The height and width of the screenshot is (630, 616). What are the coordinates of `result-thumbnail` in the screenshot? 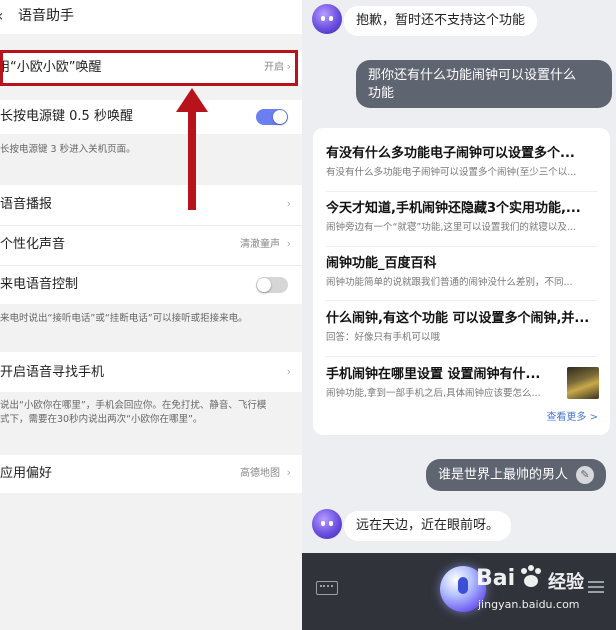 It's located at (583, 383).